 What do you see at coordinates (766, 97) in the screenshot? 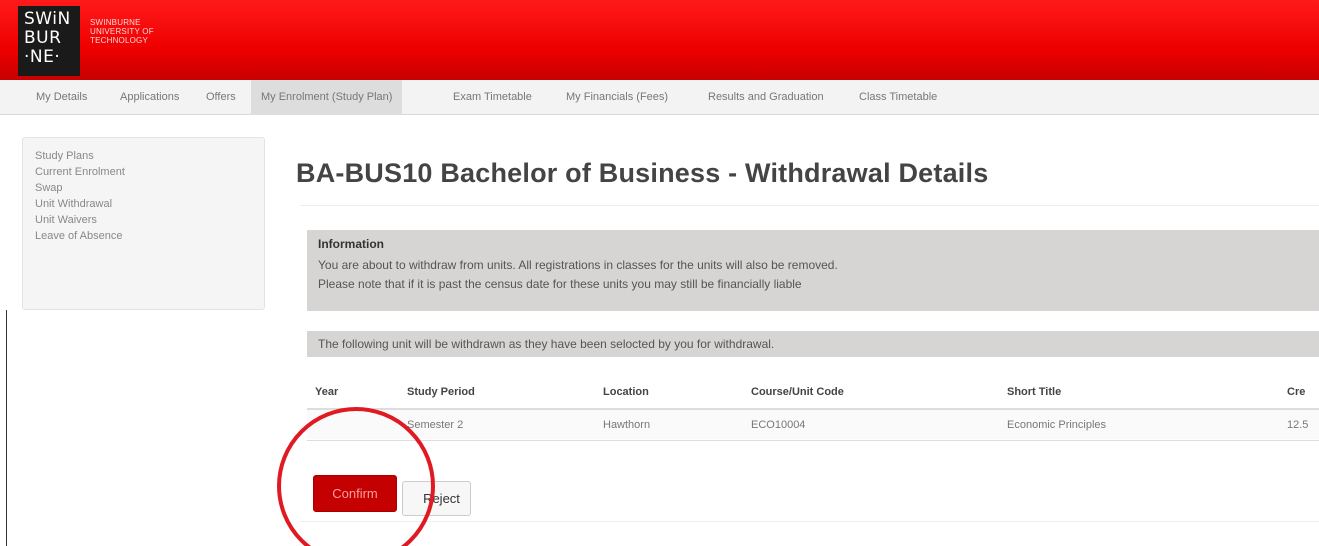
I see `nav-results-graduation: Results and Graduation` at bounding box center [766, 97].